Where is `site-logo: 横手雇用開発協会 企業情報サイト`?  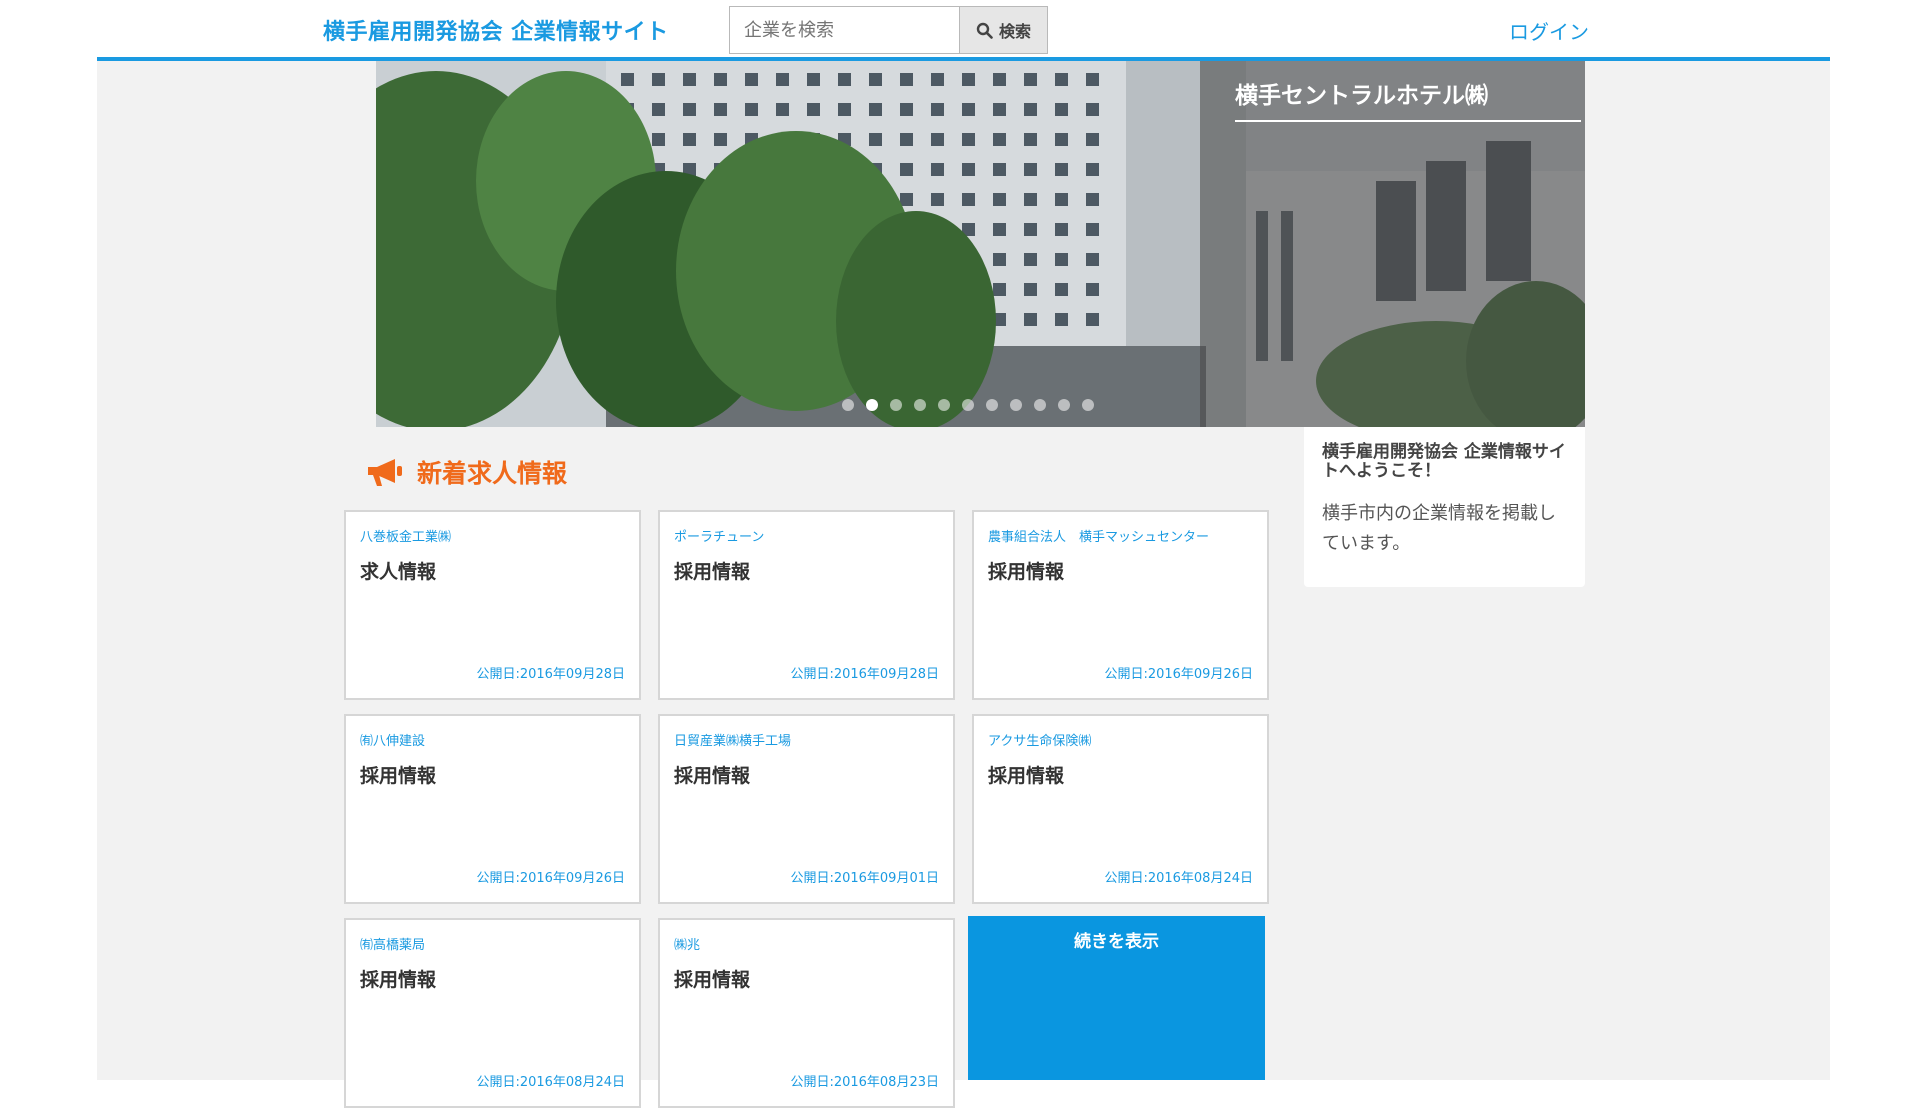 site-logo: 横手雇用開発協会 企業情報サイト is located at coordinates (496, 30).